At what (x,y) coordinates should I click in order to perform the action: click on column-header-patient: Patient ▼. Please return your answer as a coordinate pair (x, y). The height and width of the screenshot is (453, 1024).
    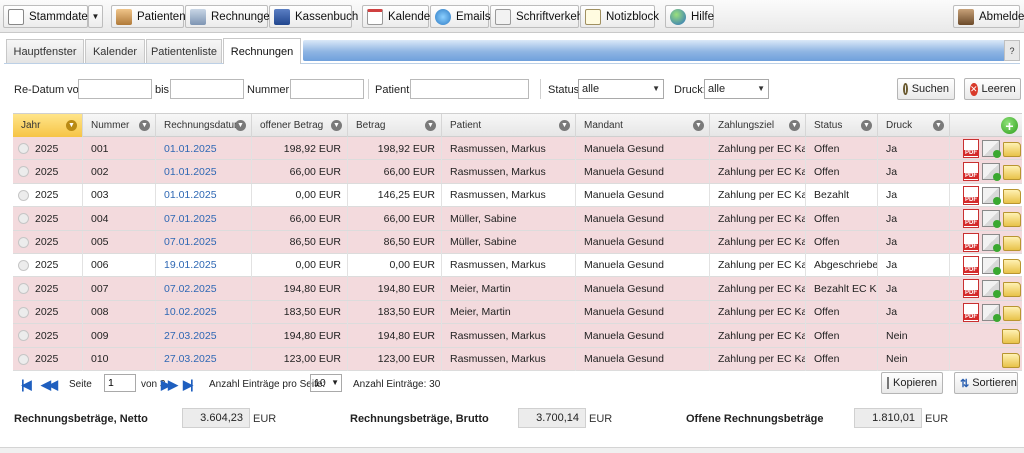
    Looking at the image, I should click on (509, 125).